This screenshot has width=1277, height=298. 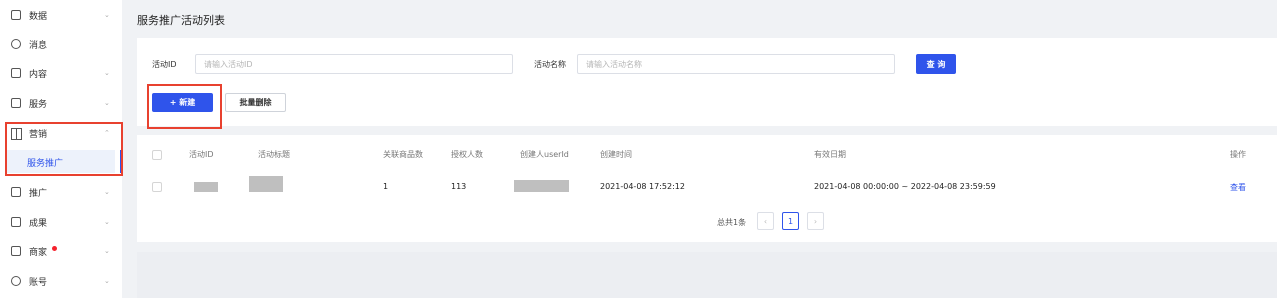 What do you see at coordinates (707, 275) in the screenshot?
I see `content-background` at bounding box center [707, 275].